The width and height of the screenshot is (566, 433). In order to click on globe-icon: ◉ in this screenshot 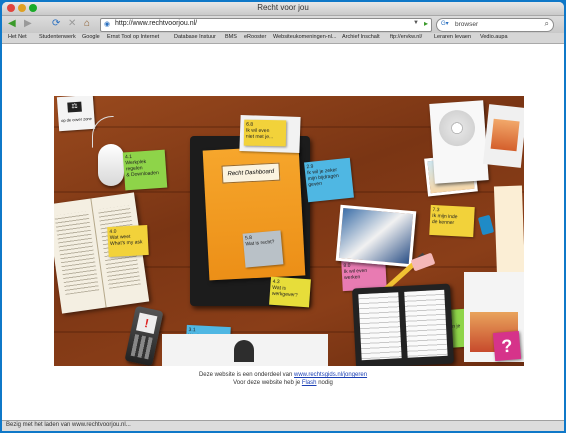, I will do `click(107, 24)`.